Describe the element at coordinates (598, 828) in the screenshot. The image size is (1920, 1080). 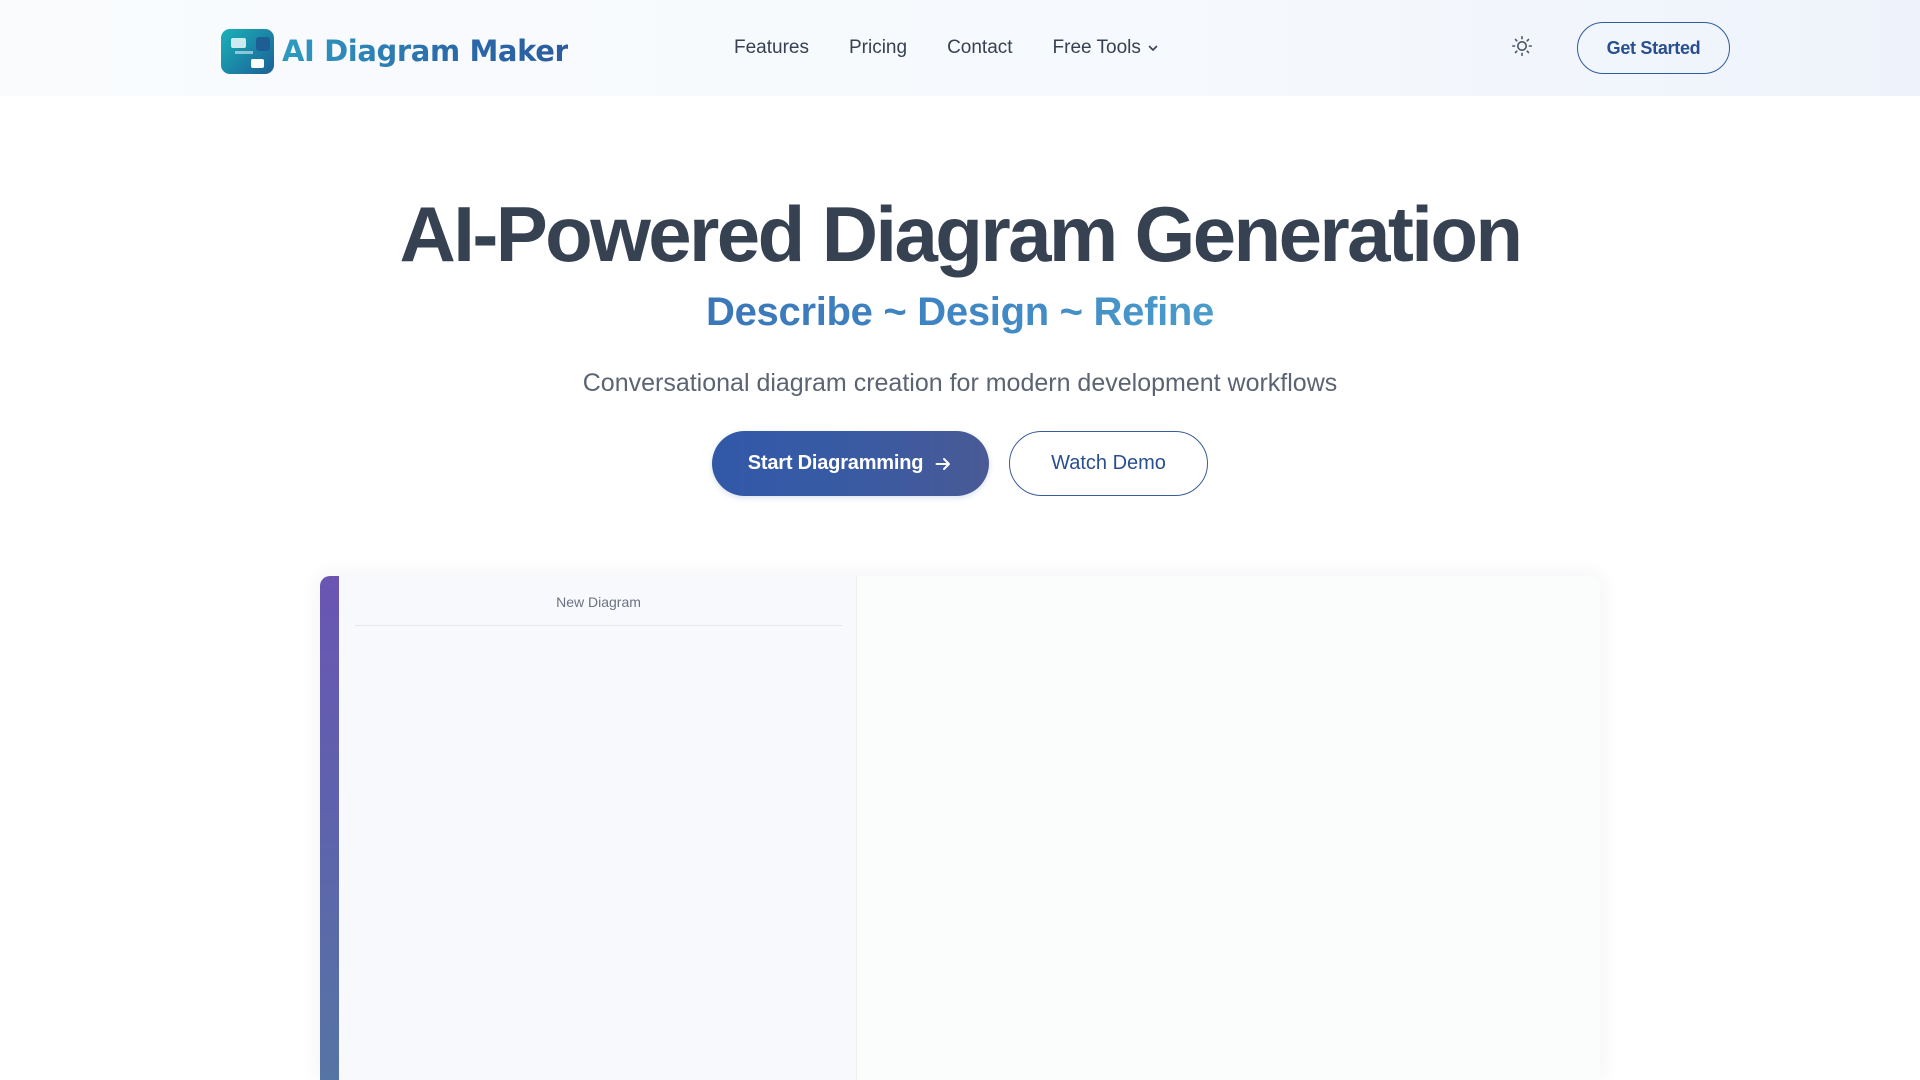
I see `preview-sidebar: New Diagram` at that location.